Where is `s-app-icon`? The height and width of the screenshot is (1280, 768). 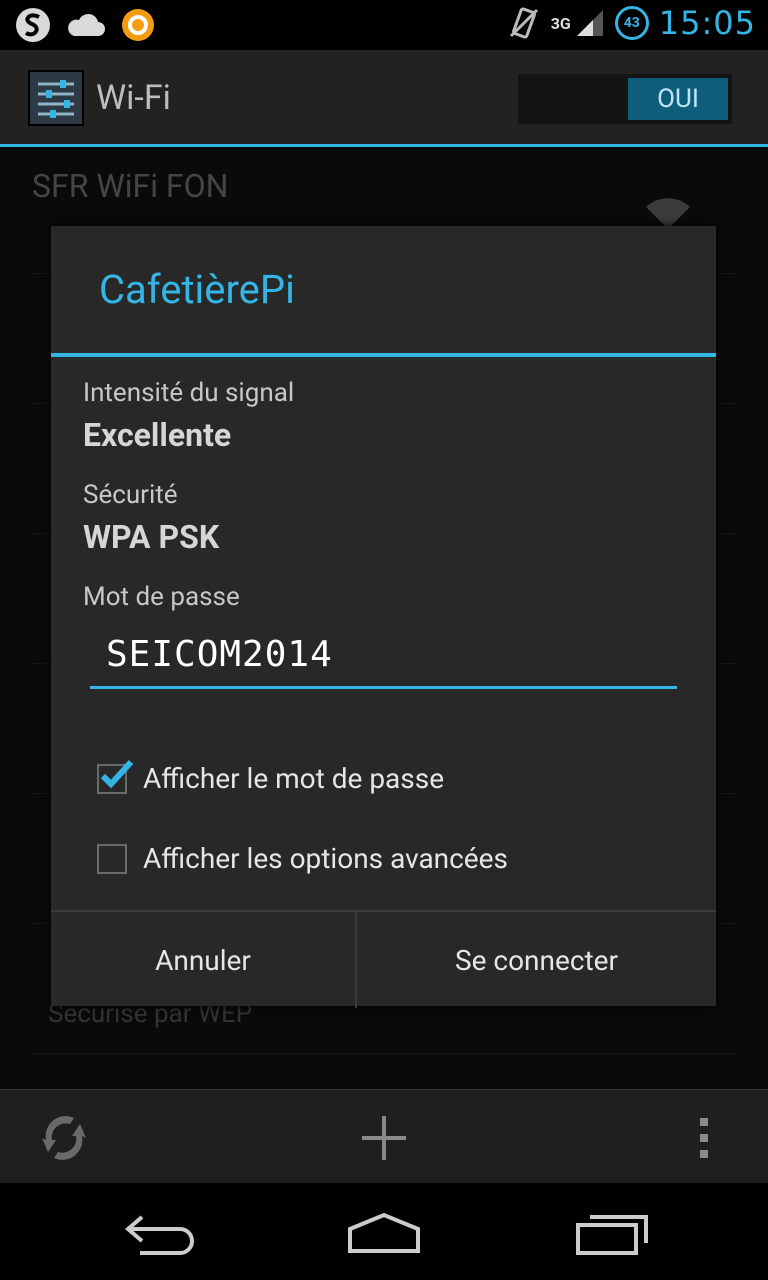 s-app-icon is located at coordinates (33, 25).